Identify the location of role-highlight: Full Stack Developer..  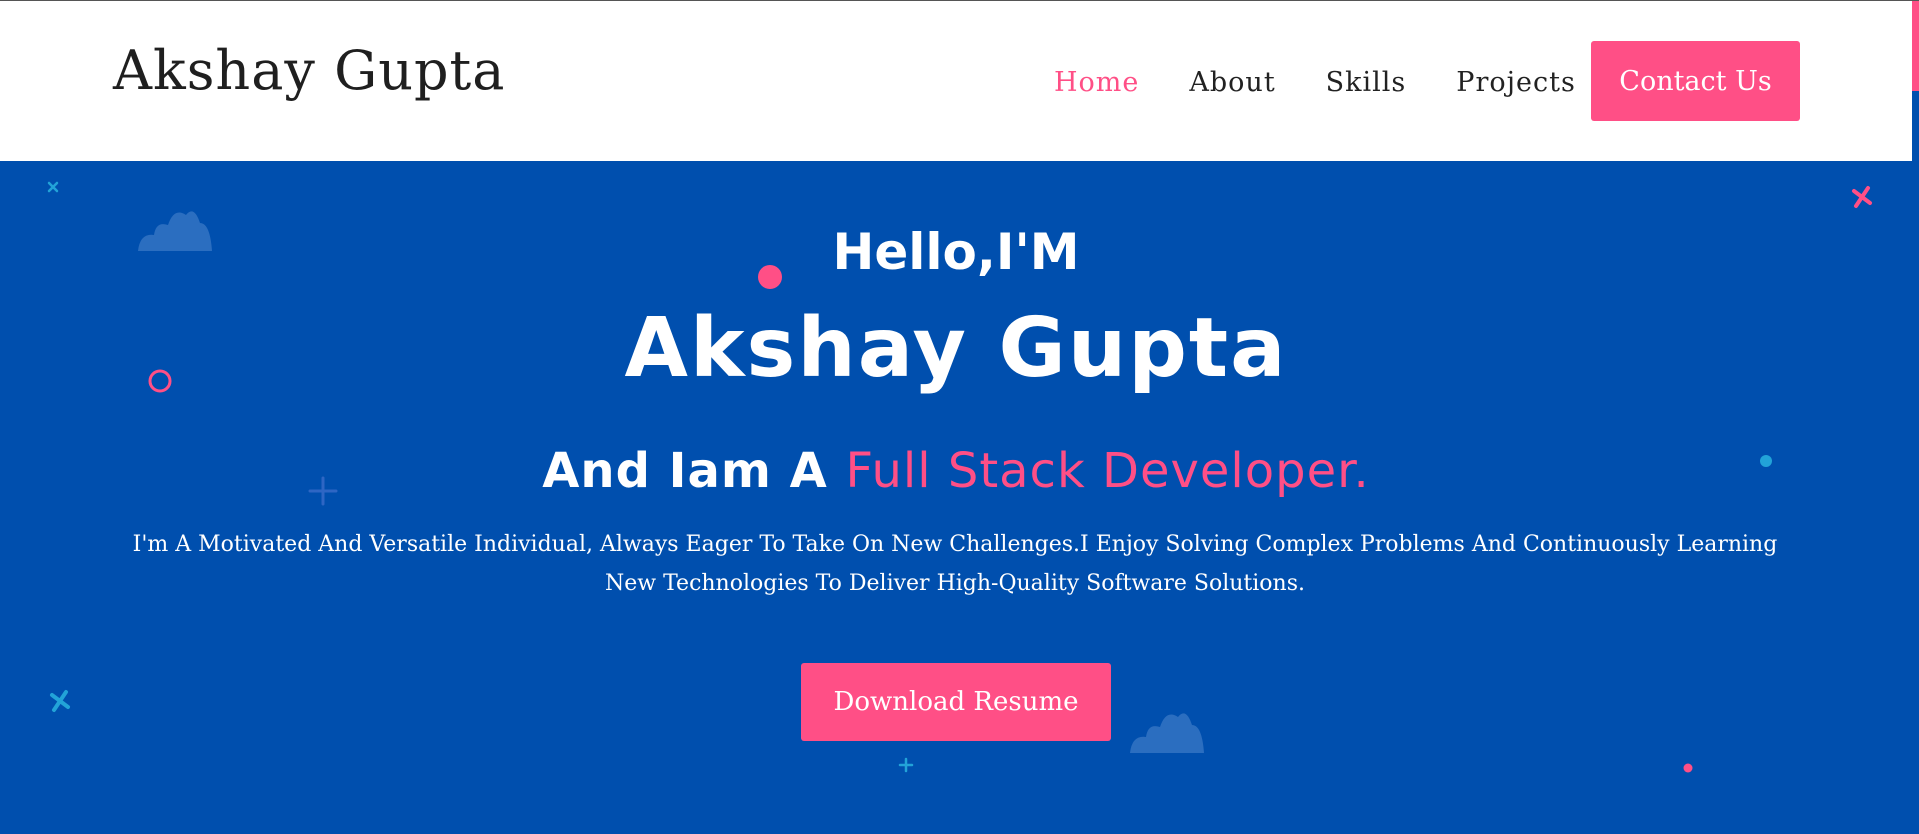
(1107, 471).